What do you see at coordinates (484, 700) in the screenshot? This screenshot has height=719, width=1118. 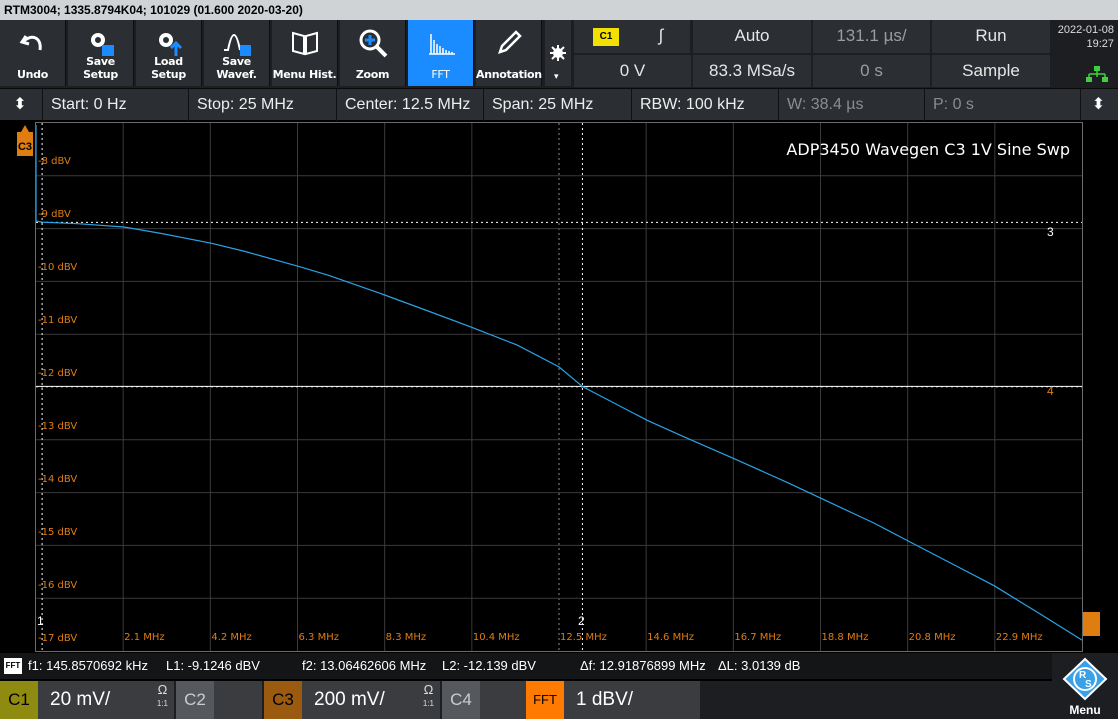 I see `channel-c4: C4` at bounding box center [484, 700].